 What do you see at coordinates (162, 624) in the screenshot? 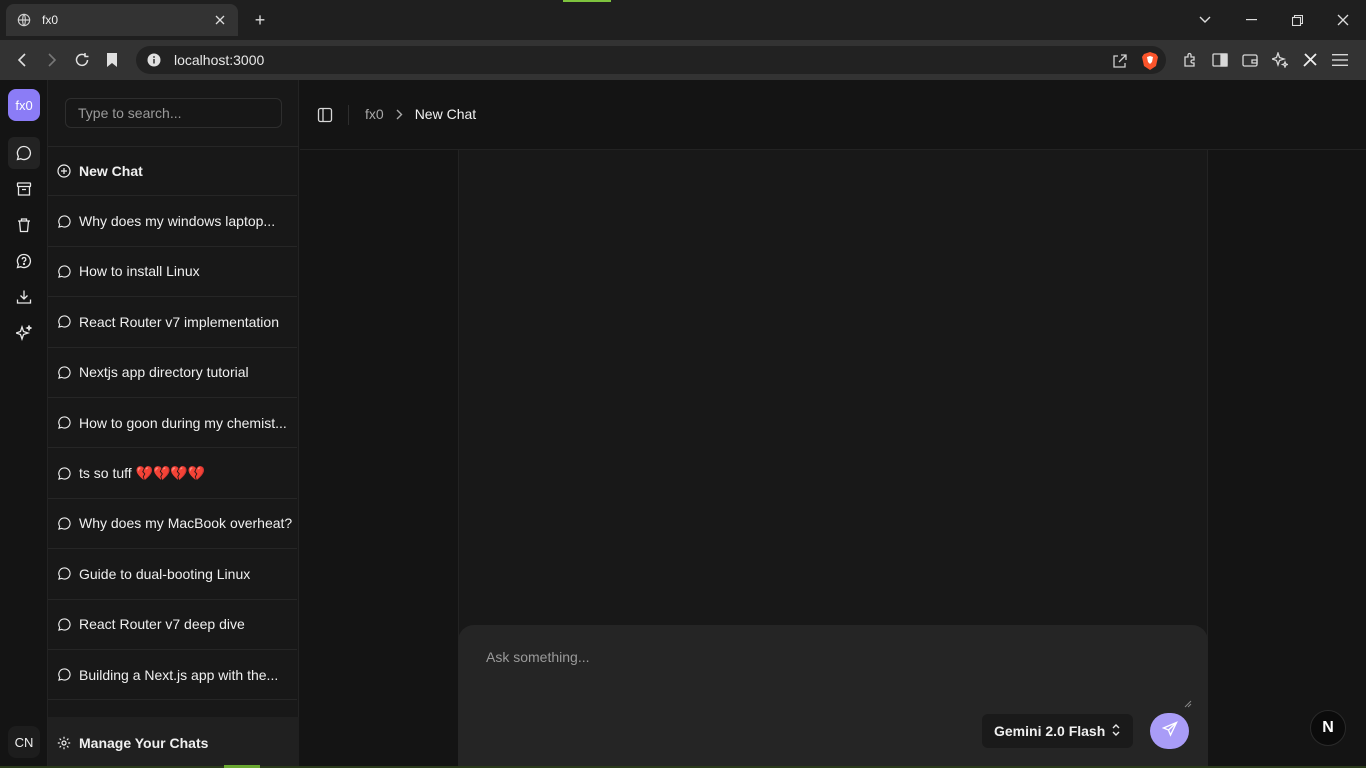
I see `chat-list-item-label: React Router v7 deep dive` at bounding box center [162, 624].